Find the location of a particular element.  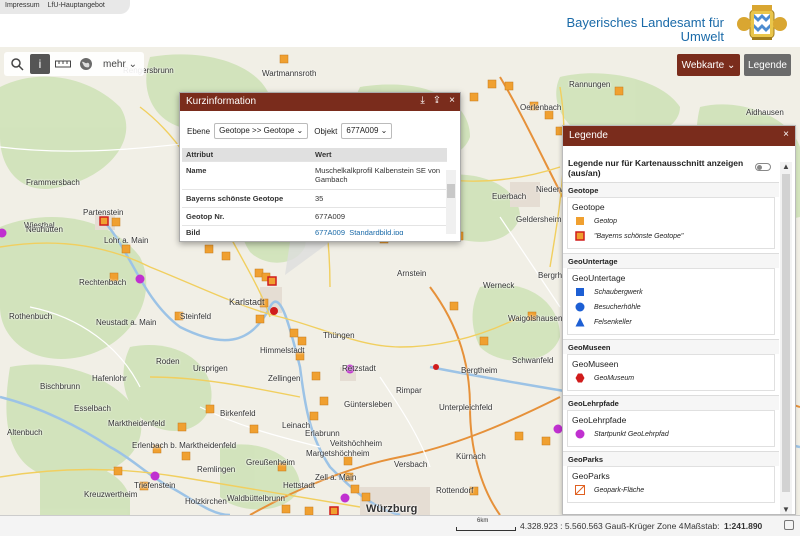

legend-item-label: Geopark-Fläche is located at coordinates (619, 490).